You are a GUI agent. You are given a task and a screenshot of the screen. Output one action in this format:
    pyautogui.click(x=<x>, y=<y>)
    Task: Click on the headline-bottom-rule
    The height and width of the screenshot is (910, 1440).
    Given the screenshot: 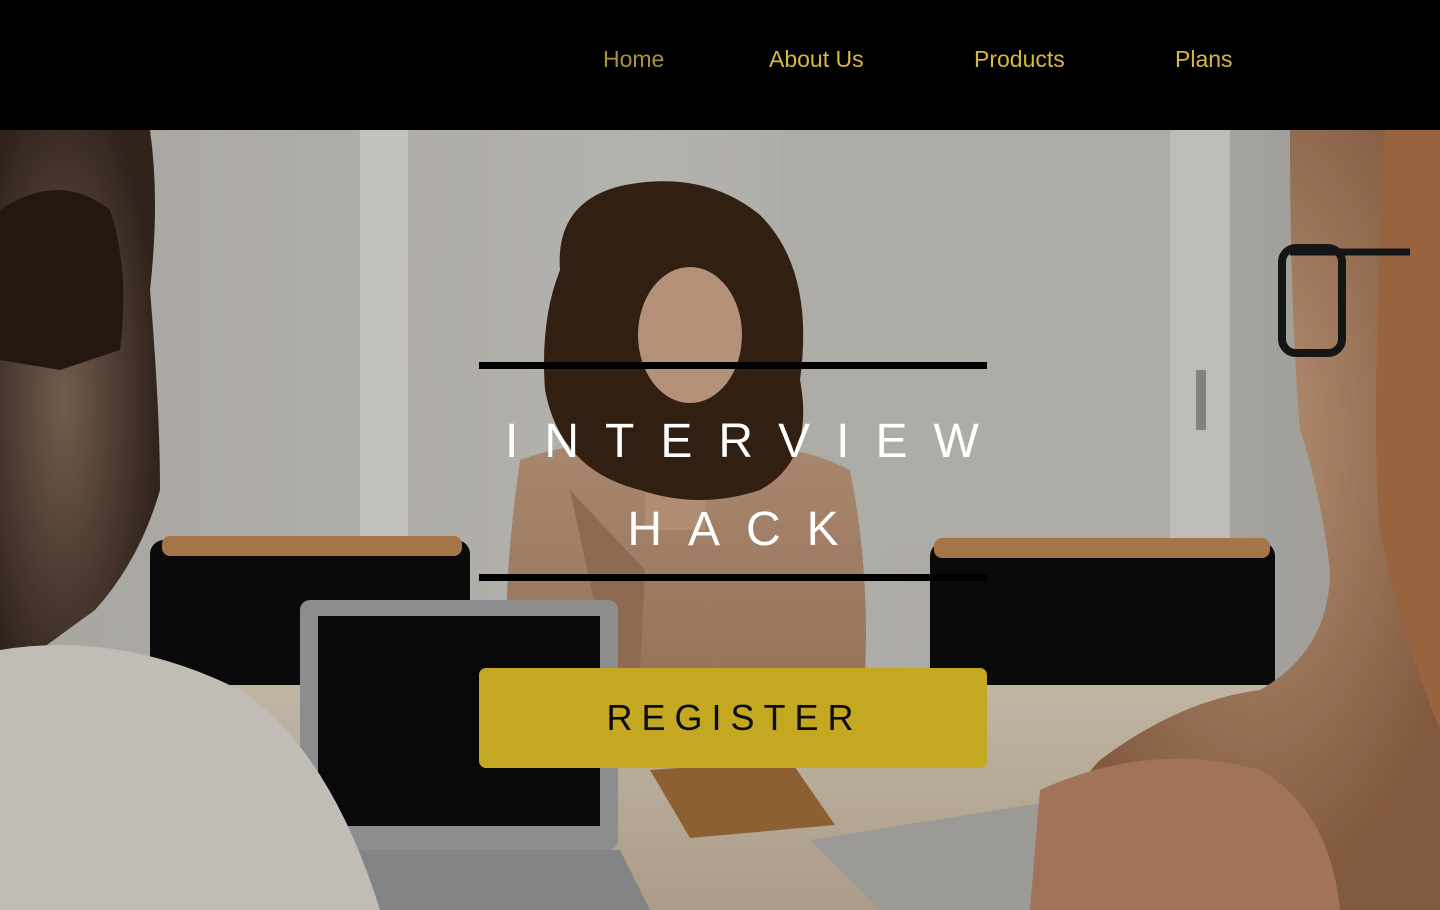 What is the action you would take?
    pyautogui.click(x=733, y=577)
    